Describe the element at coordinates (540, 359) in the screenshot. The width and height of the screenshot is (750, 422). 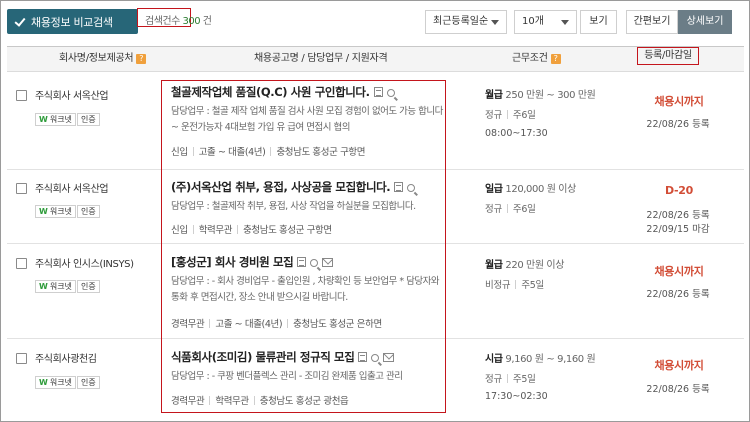
I see `pay-info: 시급 9,160 원 ~ 9,160 원` at that location.